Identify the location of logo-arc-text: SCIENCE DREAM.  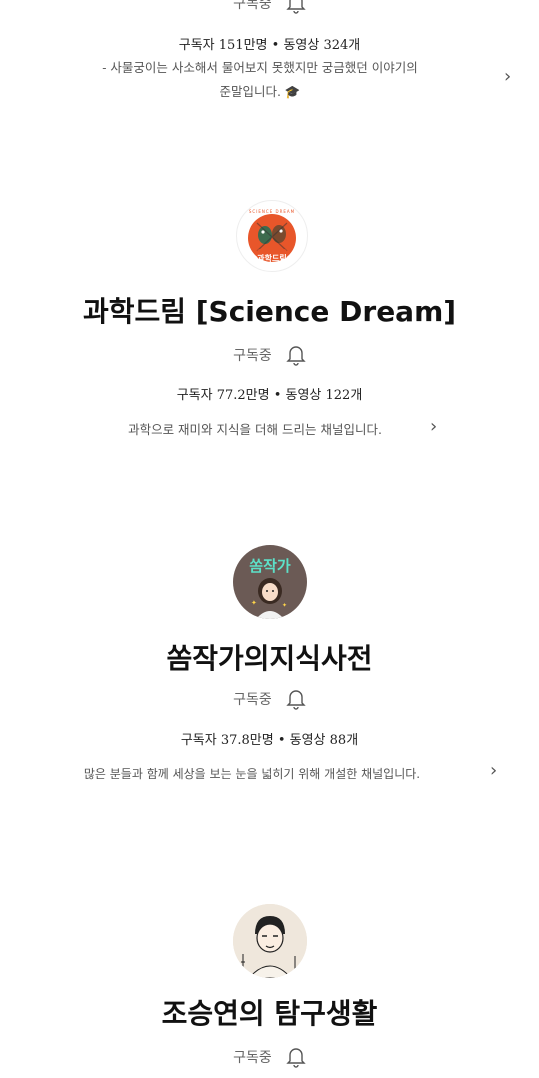
(272, 211).